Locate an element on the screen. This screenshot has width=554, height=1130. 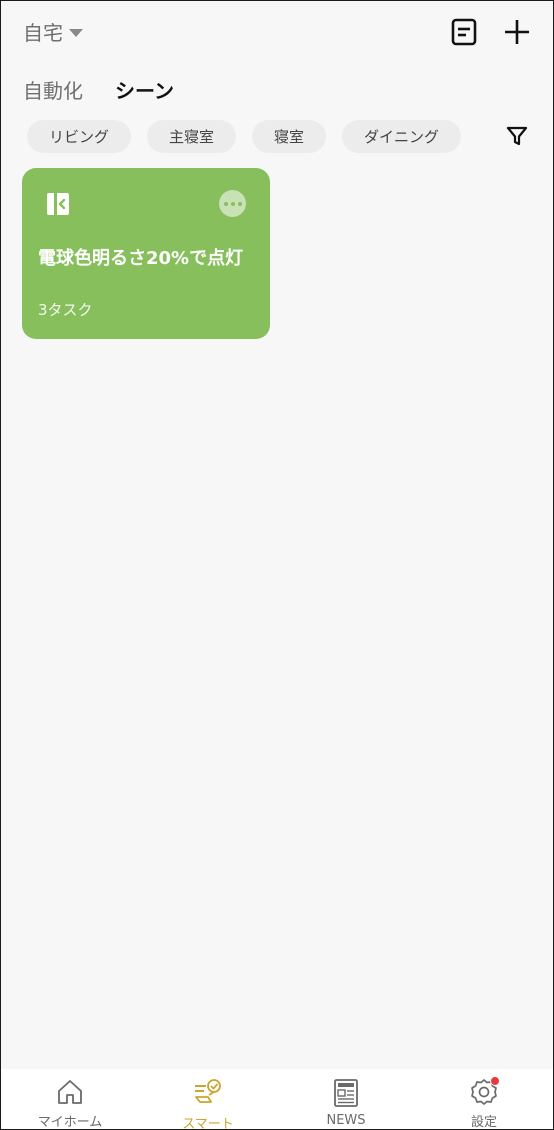
tab-automation: 自動化 is located at coordinates (53, 89).